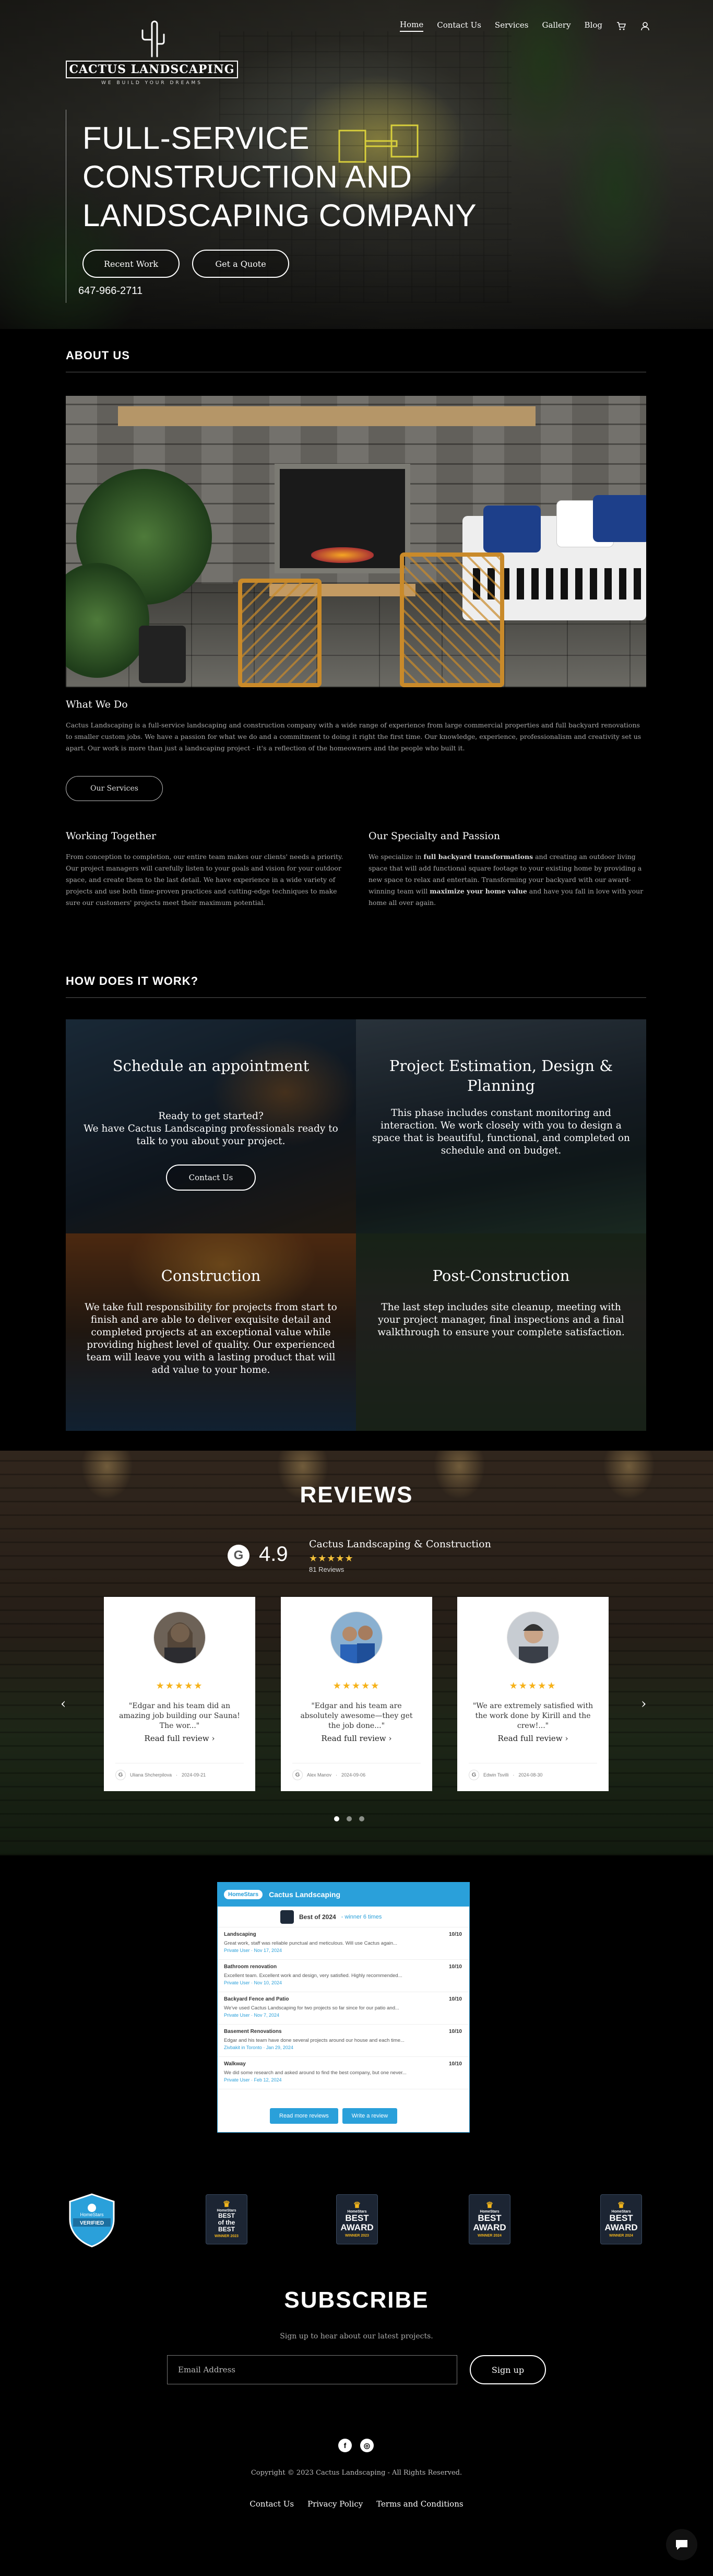  What do you see at coordinates (226, 2219) in the screenshot?
I see `best-of-the-best-badge: ♛ HomeStars BEST of the BEST WINNER 2023` at bounding box center [226, 2219].